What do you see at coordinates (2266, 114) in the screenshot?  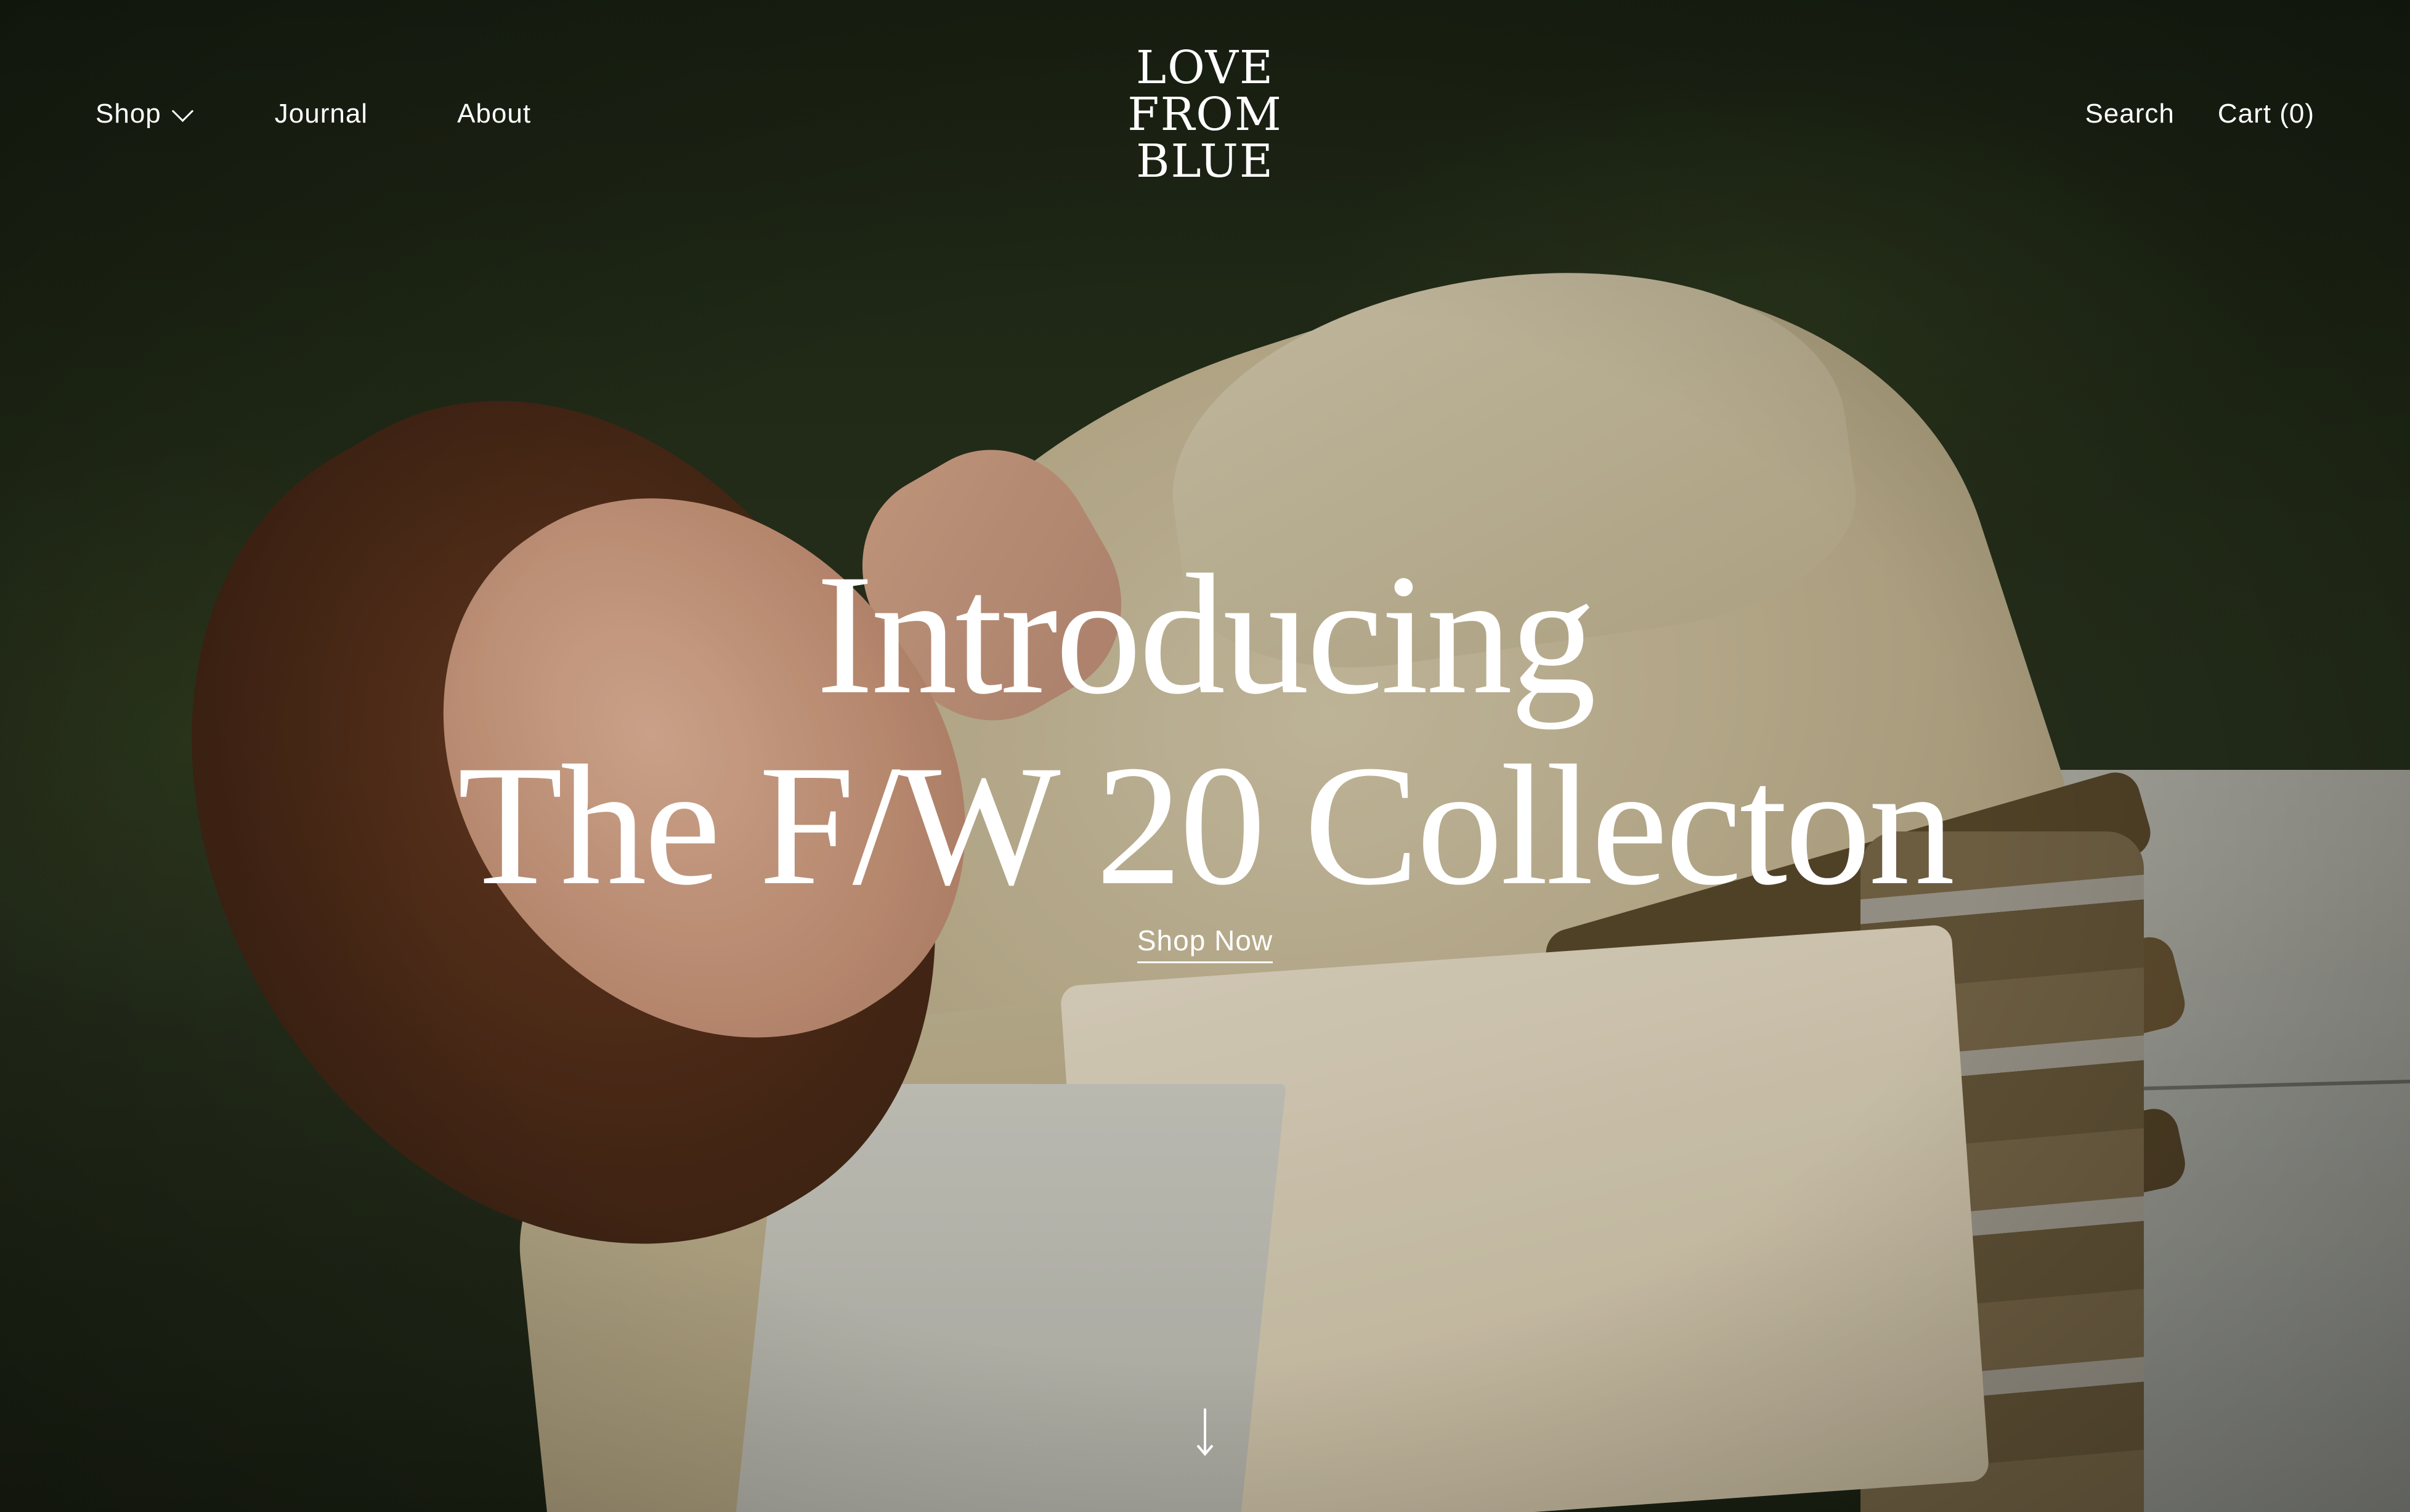 I see `cart-link: Cart (0)` at bounding box center [2266, 114].